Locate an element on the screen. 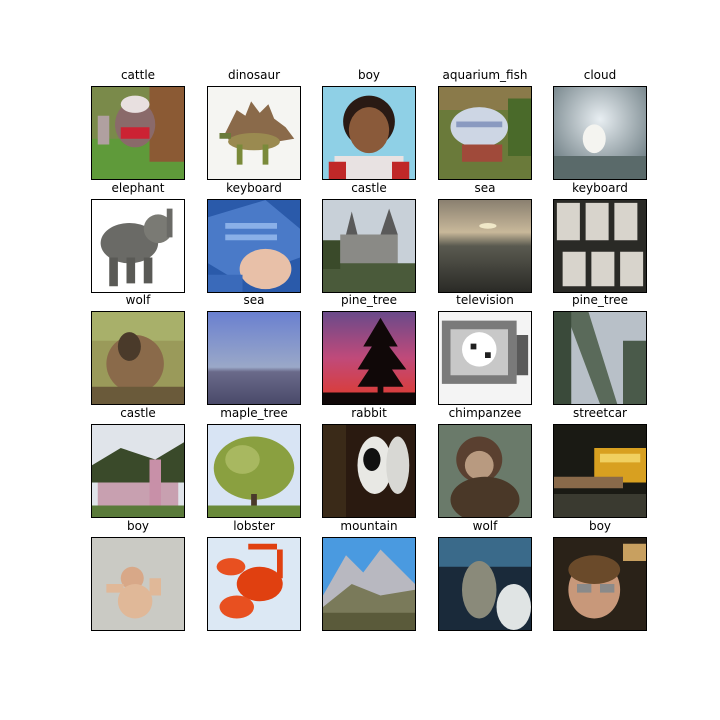 The width and height of the screenshot is (720, 720). image-label: aquarium_fish is located at coordinates (485, 75).